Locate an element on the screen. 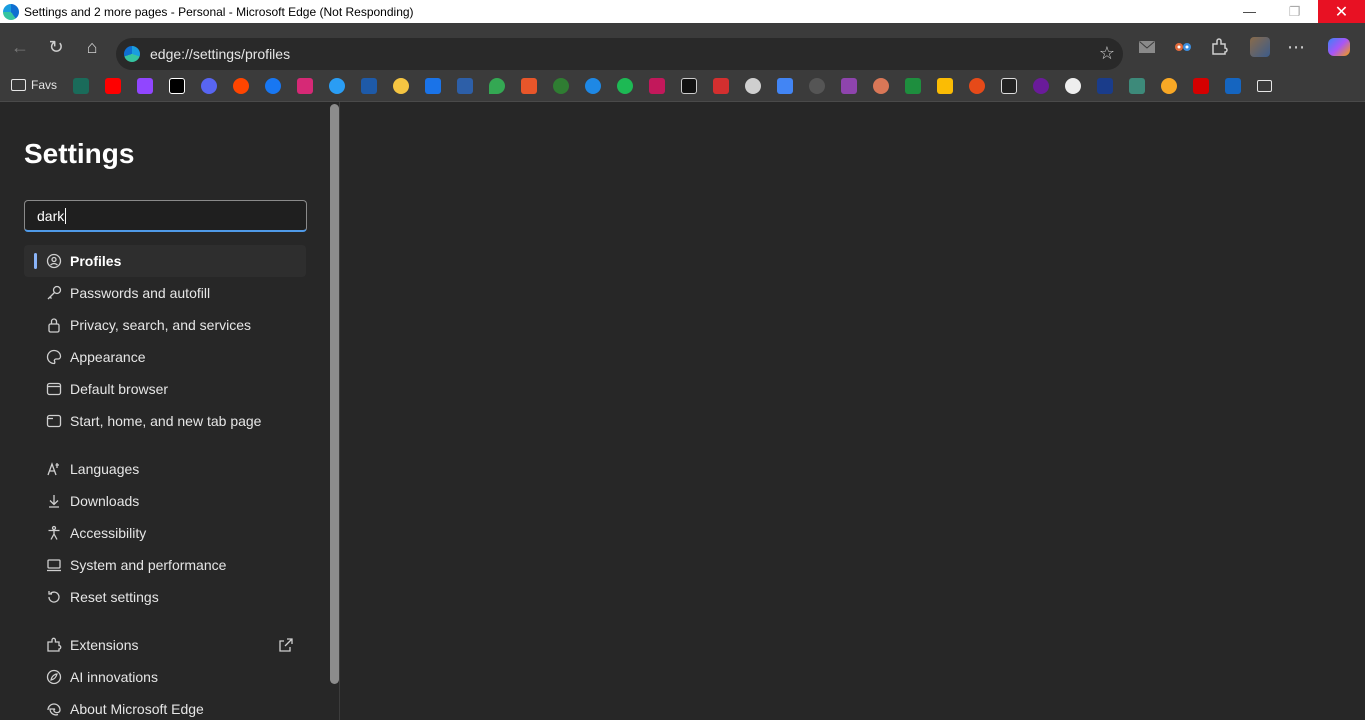  reddit-icon is located at coordinates (241, 86).